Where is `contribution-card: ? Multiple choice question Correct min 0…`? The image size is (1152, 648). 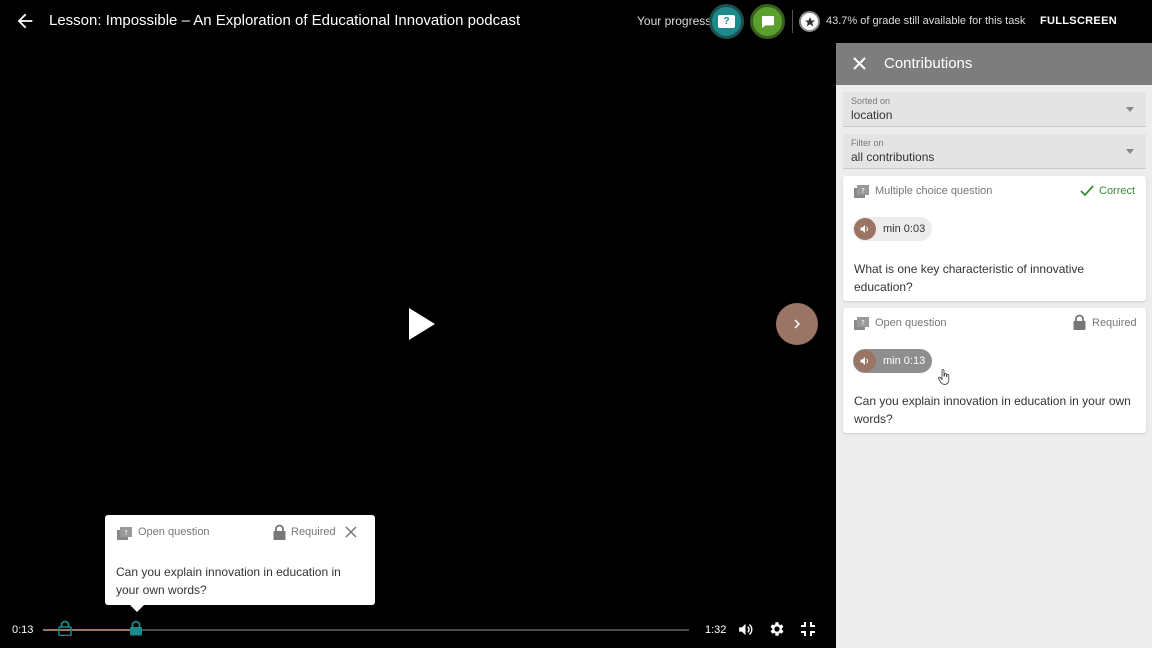 contribution-card: ? Multiple choice question Correct min 0… is located at coordinates (994, 238).